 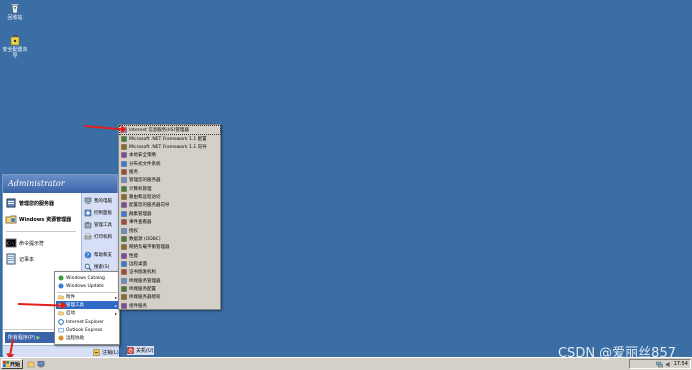 I want to click on programs-item-label: Outlook Express, so click(x=84, y=330).